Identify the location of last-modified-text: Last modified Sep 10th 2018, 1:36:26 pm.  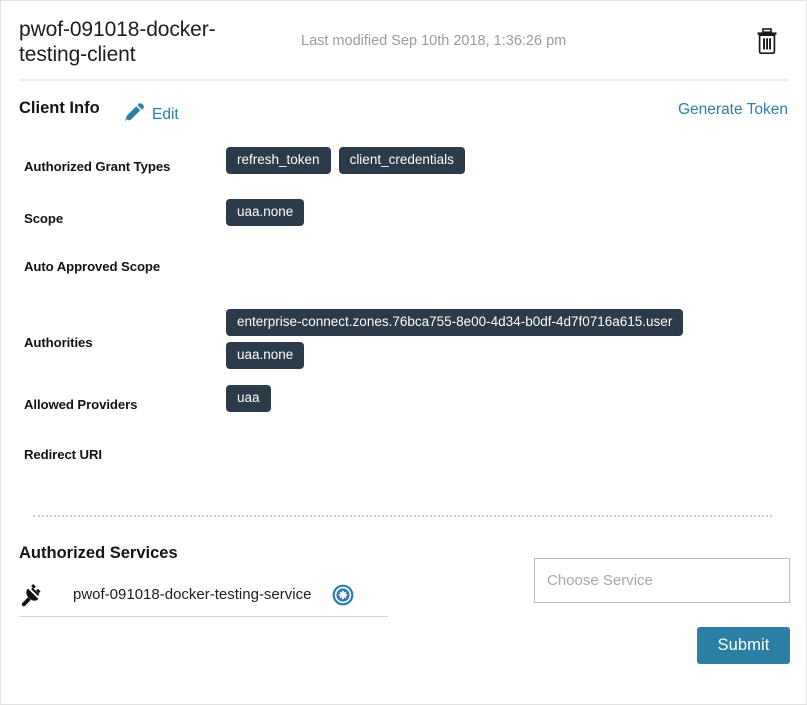
(434, 41).